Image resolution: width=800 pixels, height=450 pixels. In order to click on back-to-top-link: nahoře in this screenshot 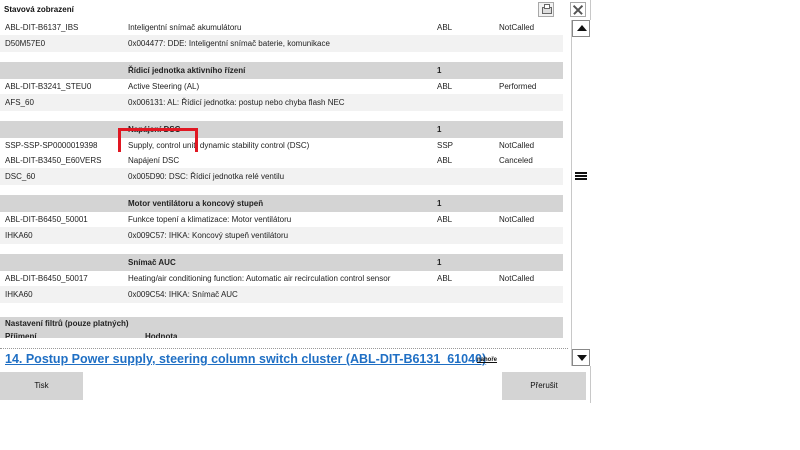, I will do `click(487, 360)`.